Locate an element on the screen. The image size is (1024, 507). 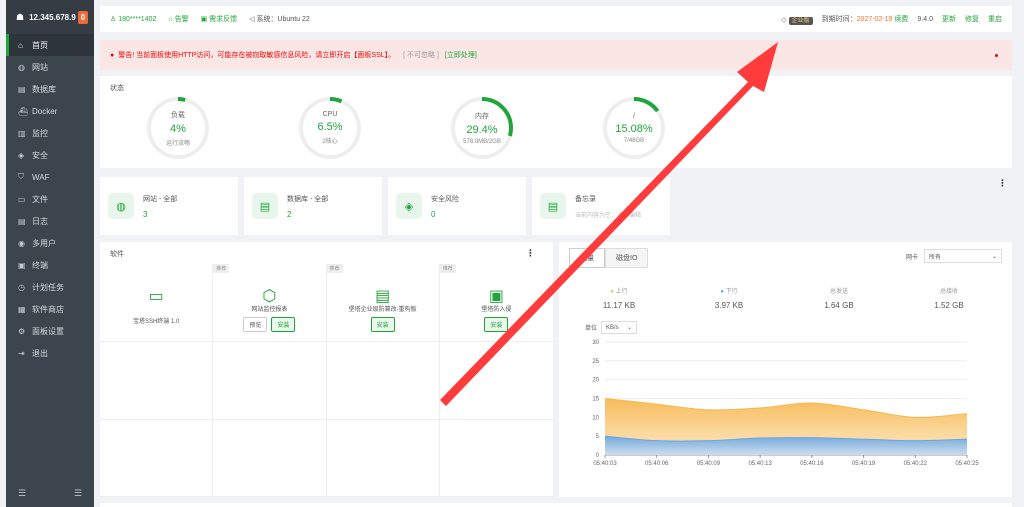
stat-card-2: ◈ 安全风险 0 is located at coordinates (457, 206).